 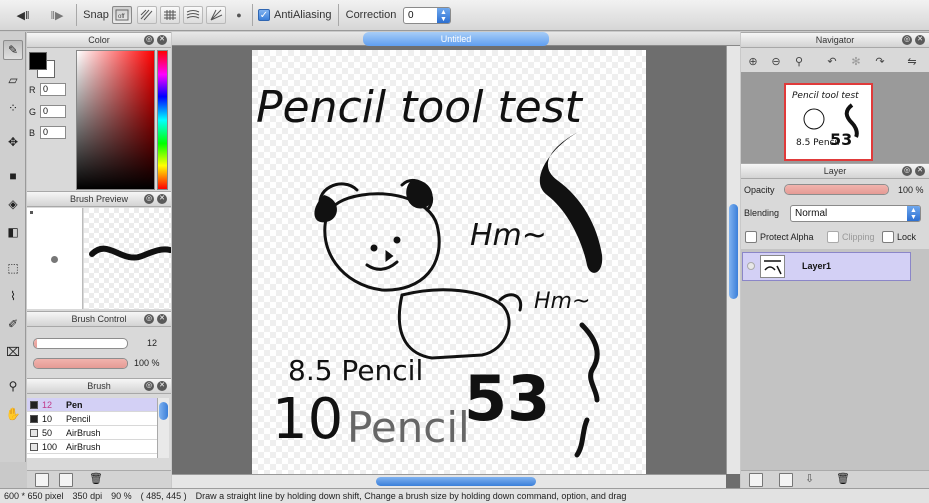 What do you see at coordinates (264, 15) in the screenshot?
I see `antialiasing-checkbox: ✓` at bounding box center [264, 15].